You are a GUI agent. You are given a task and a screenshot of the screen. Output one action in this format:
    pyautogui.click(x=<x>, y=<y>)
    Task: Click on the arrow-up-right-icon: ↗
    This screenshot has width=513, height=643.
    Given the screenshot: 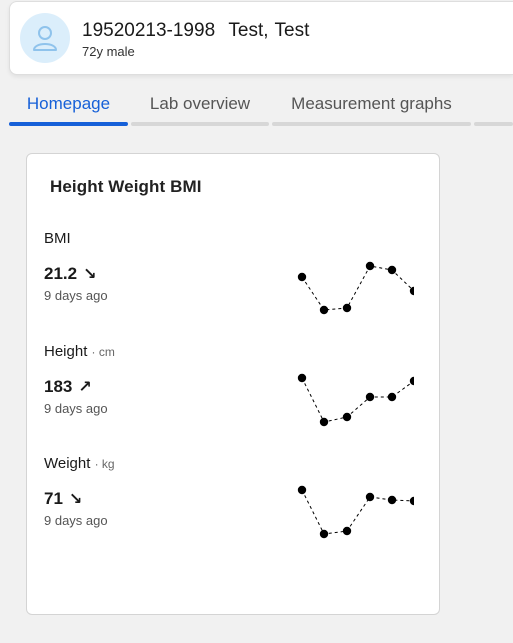 What is the action you would take?
    pyautogui.click(x=85, y=387)
    